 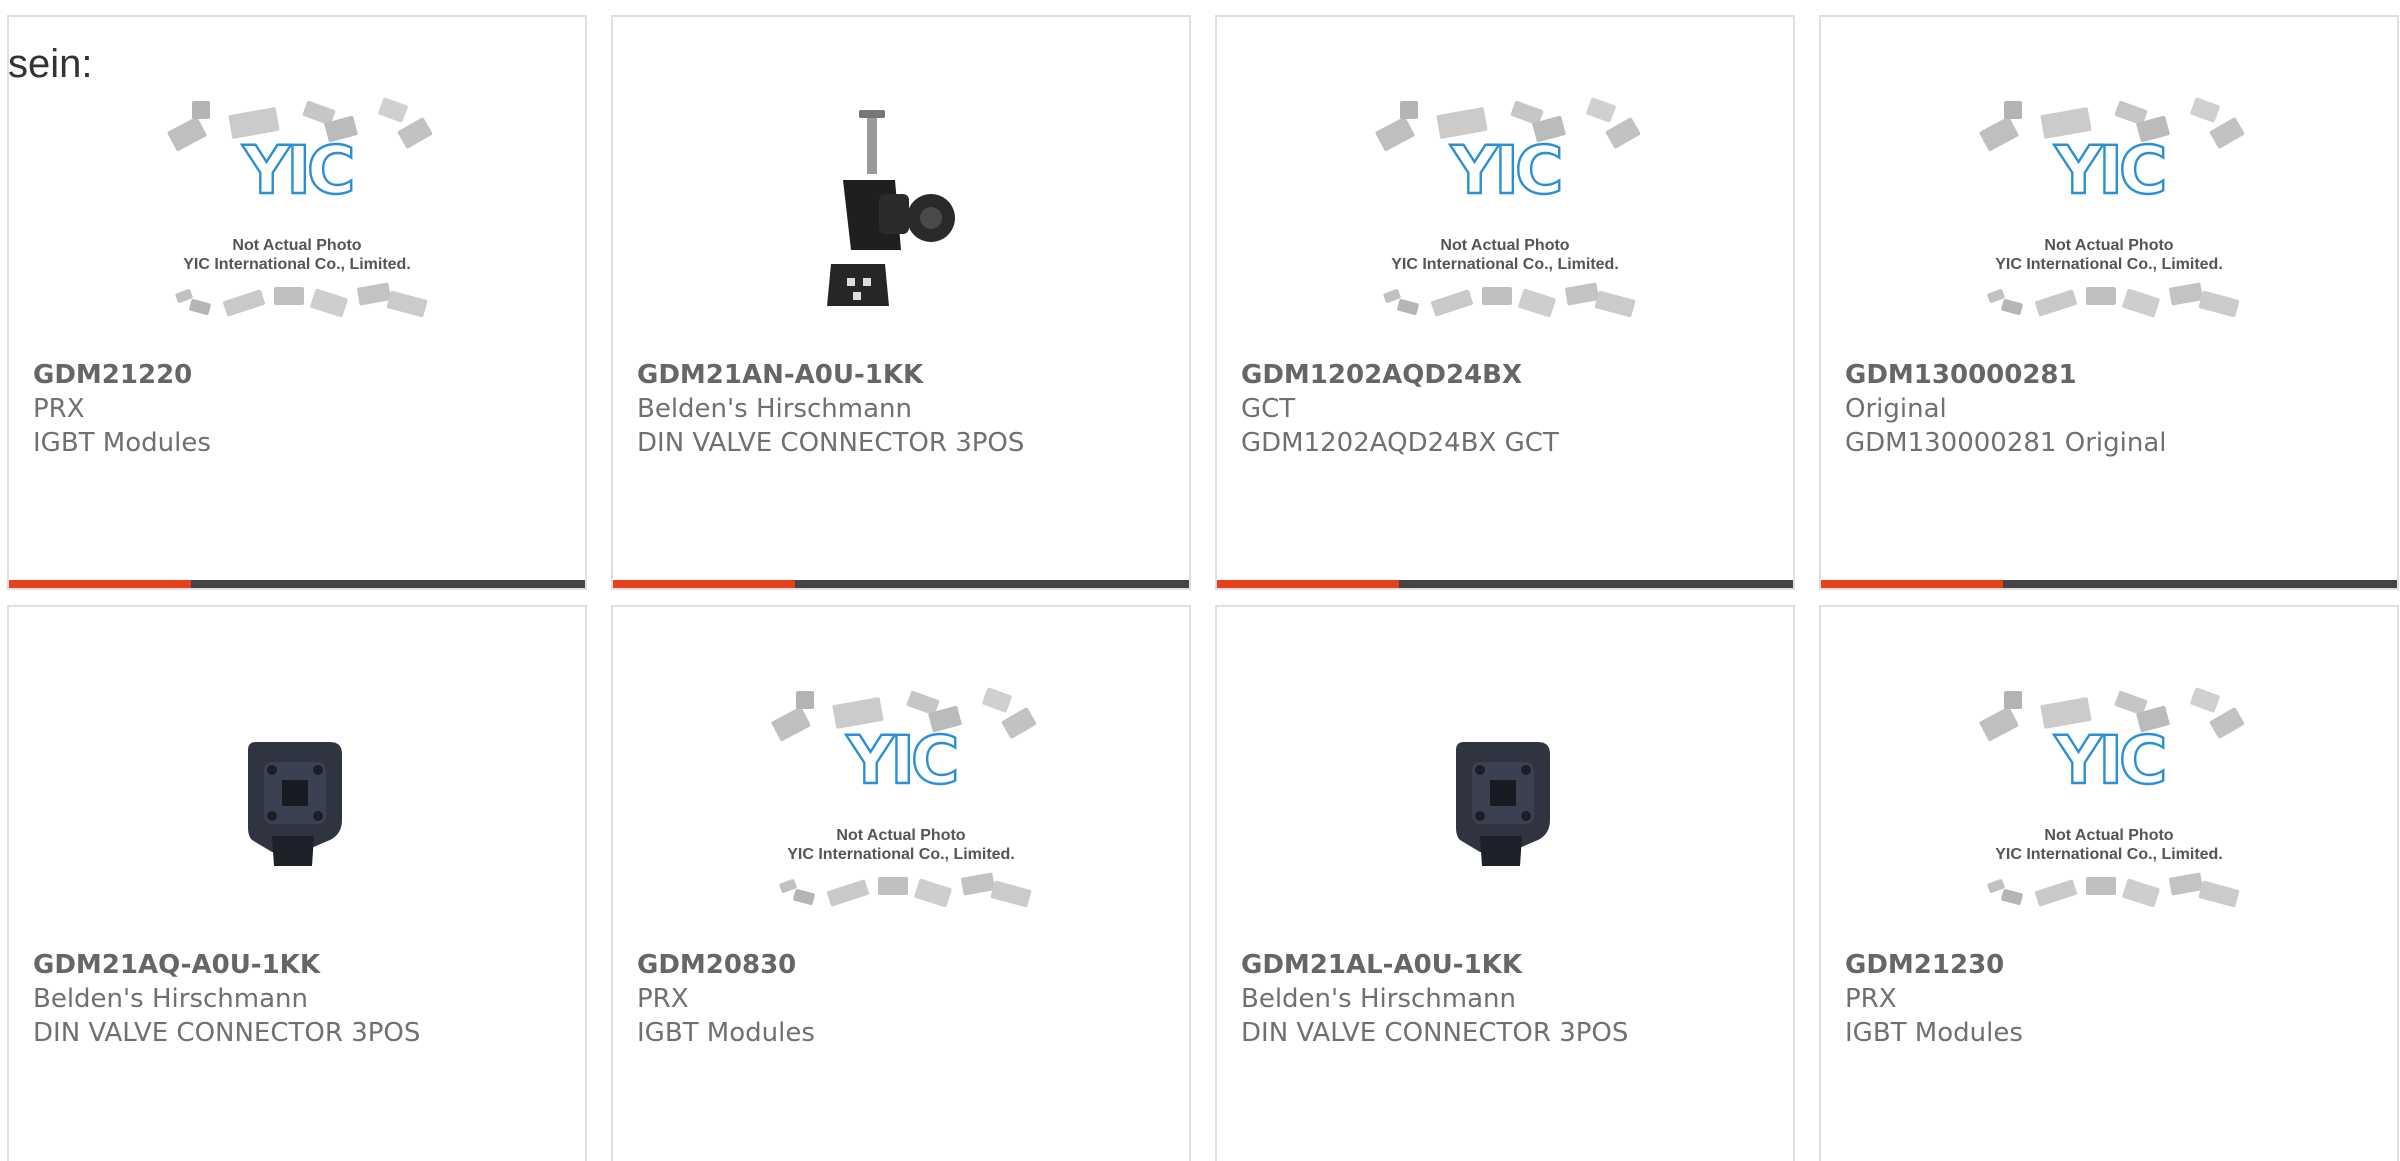 I want to click on product-part-number: GDM20830, so click(x=726, y=965).